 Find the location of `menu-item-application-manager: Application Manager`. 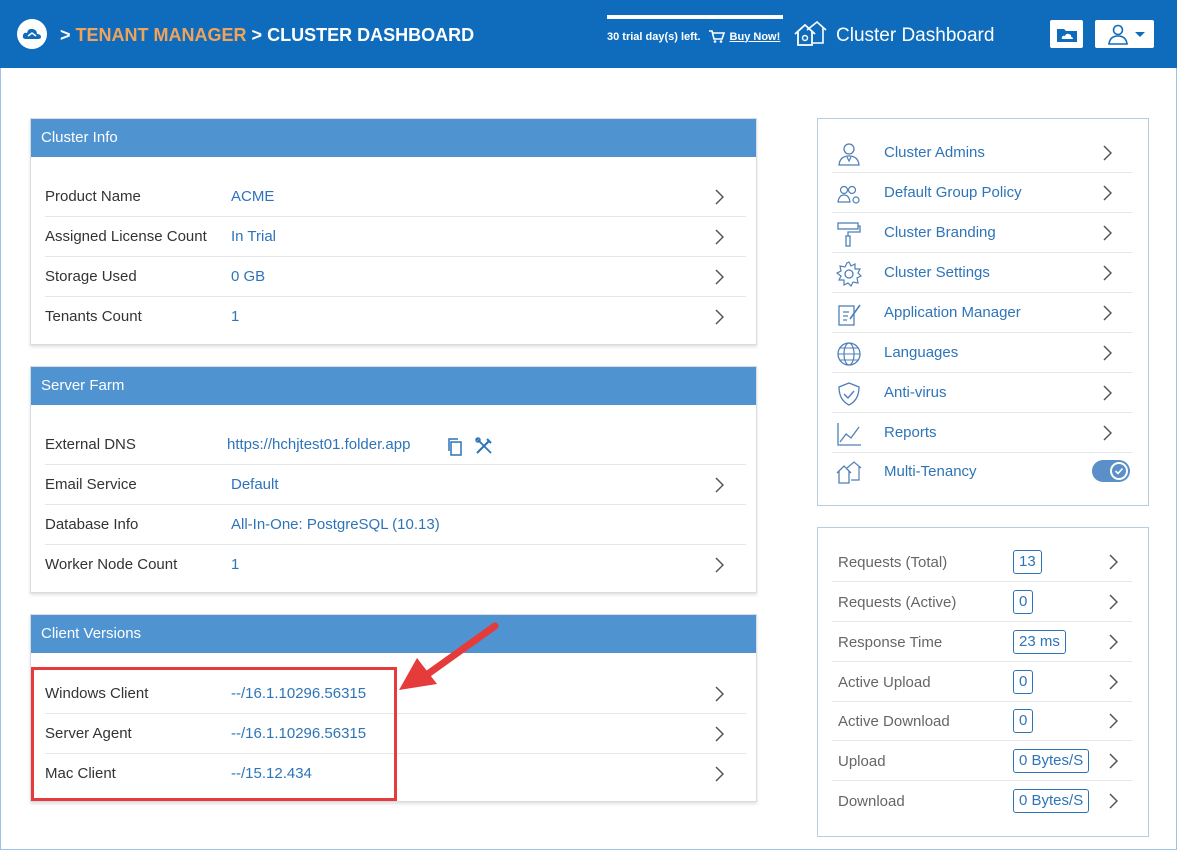

menu-item-application-manager: Application Manager is located at coordinates (982, 313).